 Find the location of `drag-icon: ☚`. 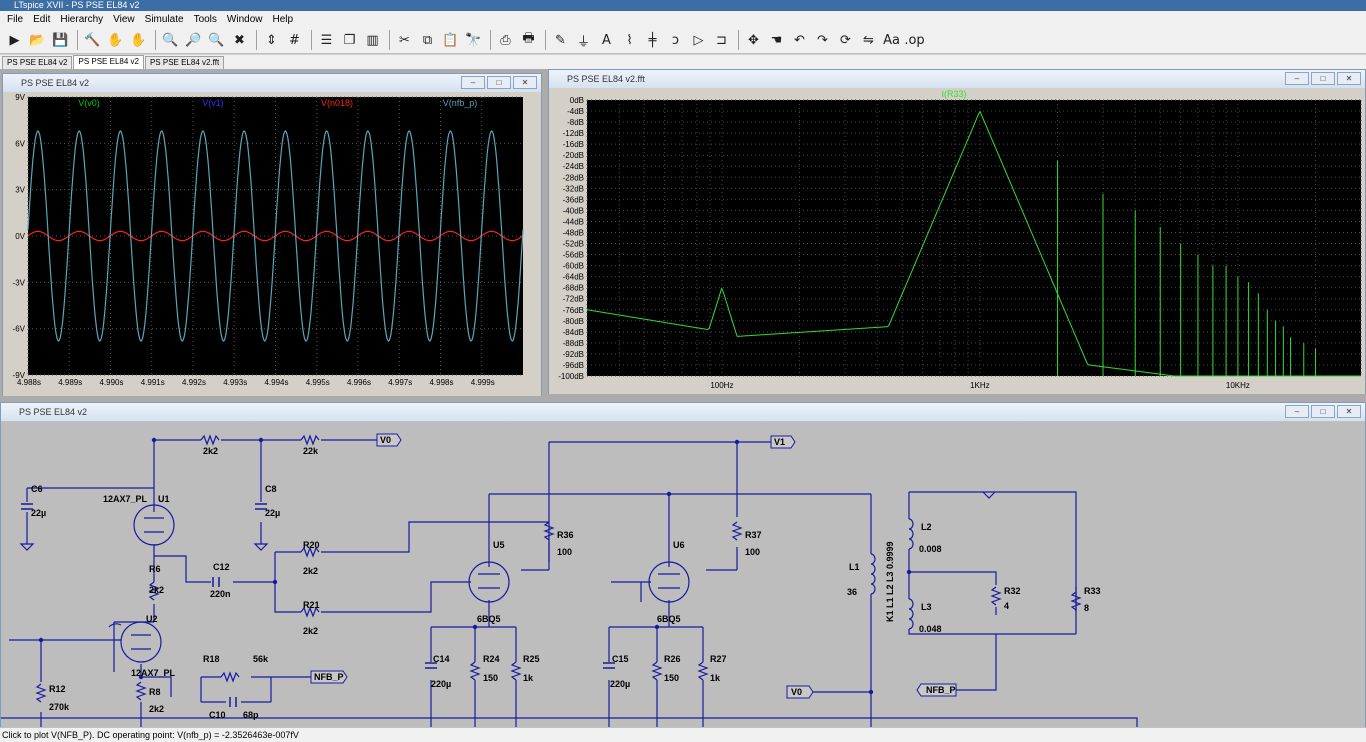

drag-icon: ☚ is located at coordinates (776, 40).